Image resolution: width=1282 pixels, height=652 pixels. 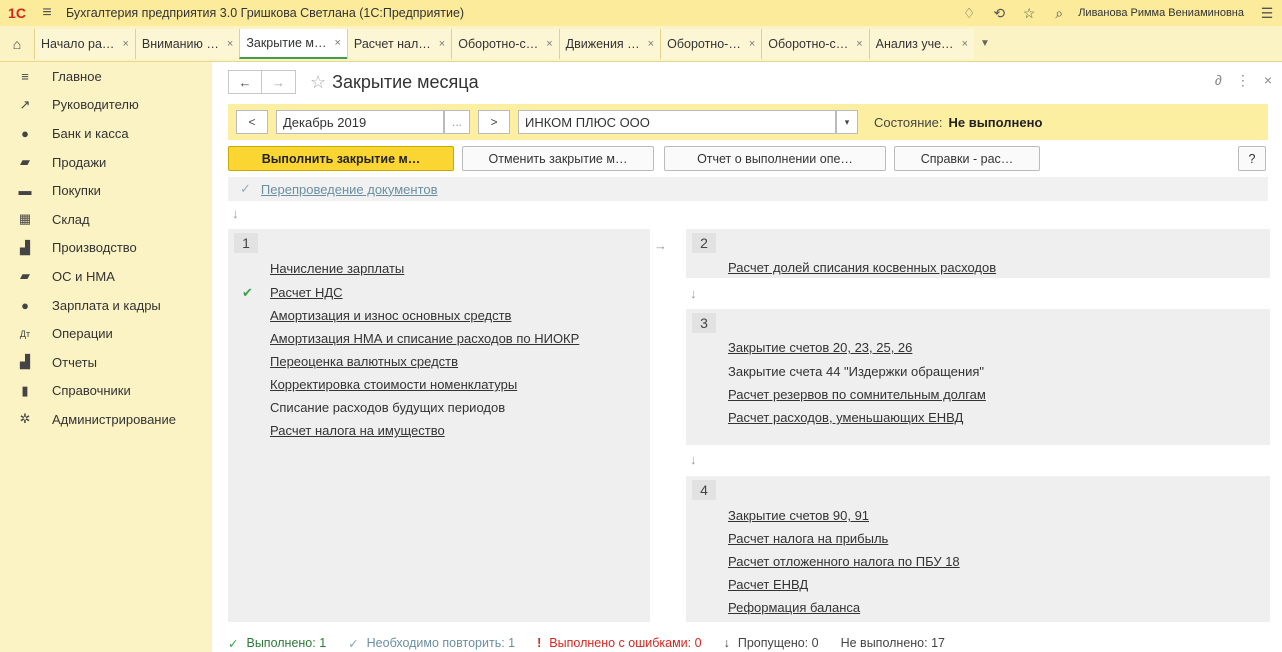 What do you see at coordinates (91, 391) in the screenshot?
I see `sidebar-item-label: Справочники` at bounding box center [91, 391].